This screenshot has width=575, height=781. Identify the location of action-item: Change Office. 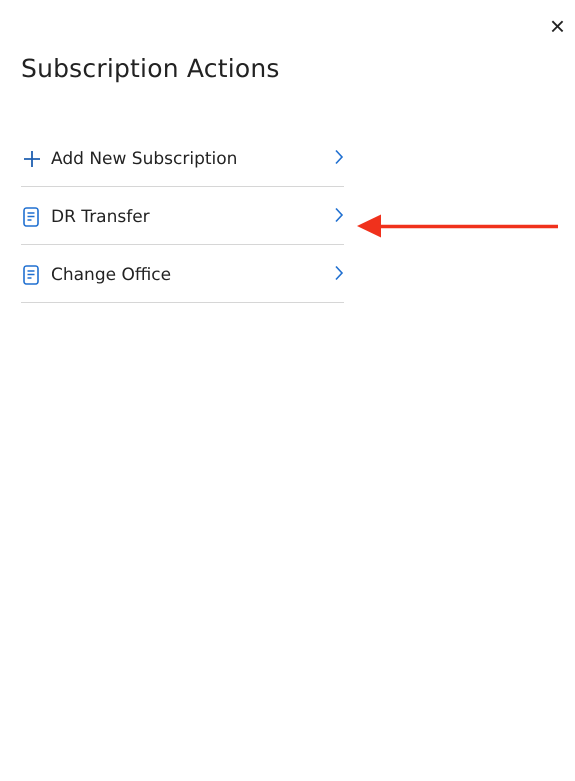
(182, 274).